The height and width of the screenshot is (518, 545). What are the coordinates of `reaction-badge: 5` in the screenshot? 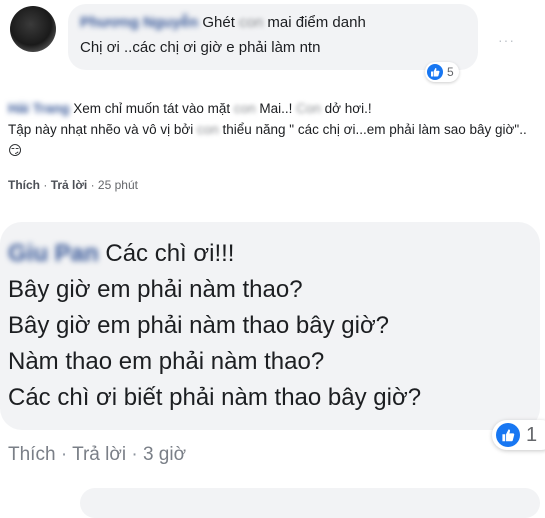 It's located at (442, 72).